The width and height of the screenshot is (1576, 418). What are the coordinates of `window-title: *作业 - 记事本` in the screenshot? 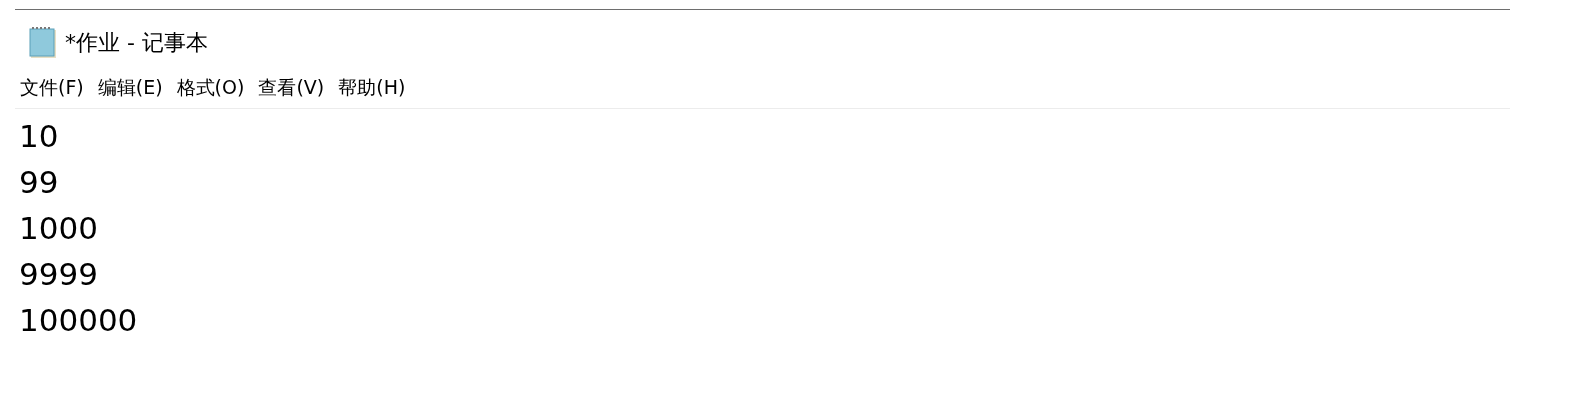 It's located at (136, 43).